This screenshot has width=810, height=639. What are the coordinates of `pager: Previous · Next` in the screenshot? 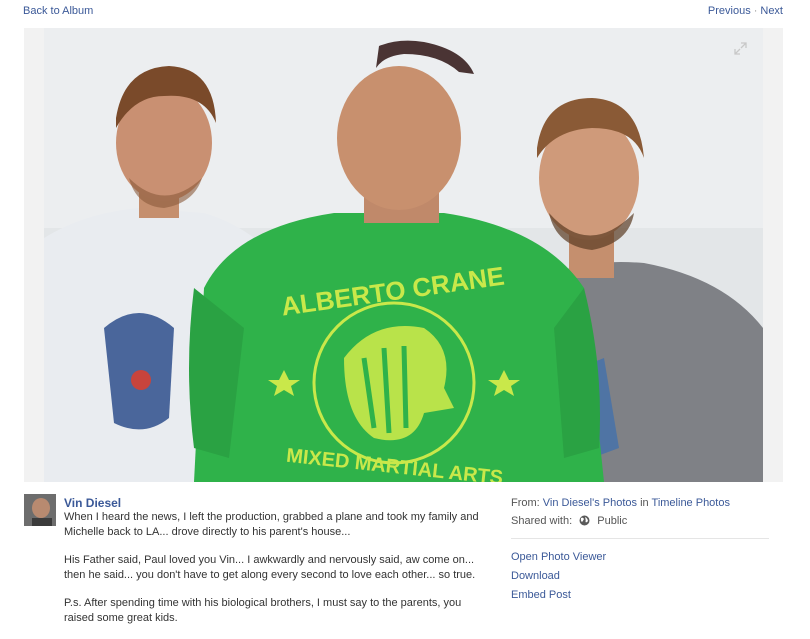 It's located at (745, 11).